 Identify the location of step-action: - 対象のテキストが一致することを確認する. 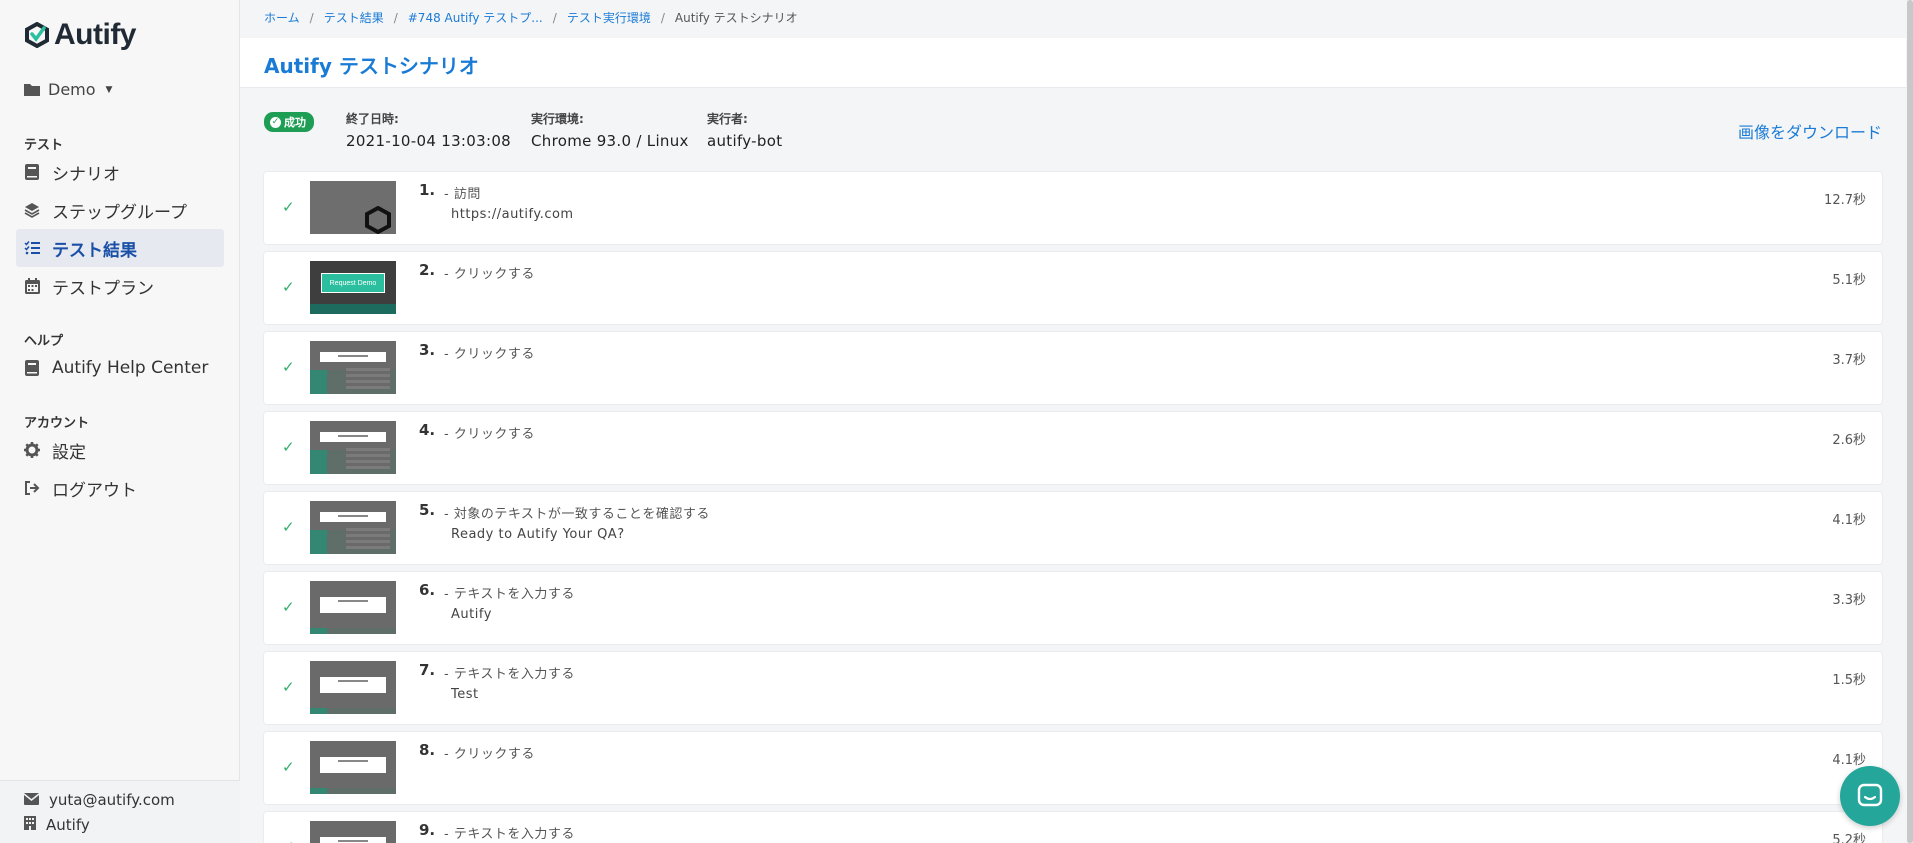
(577, 514).